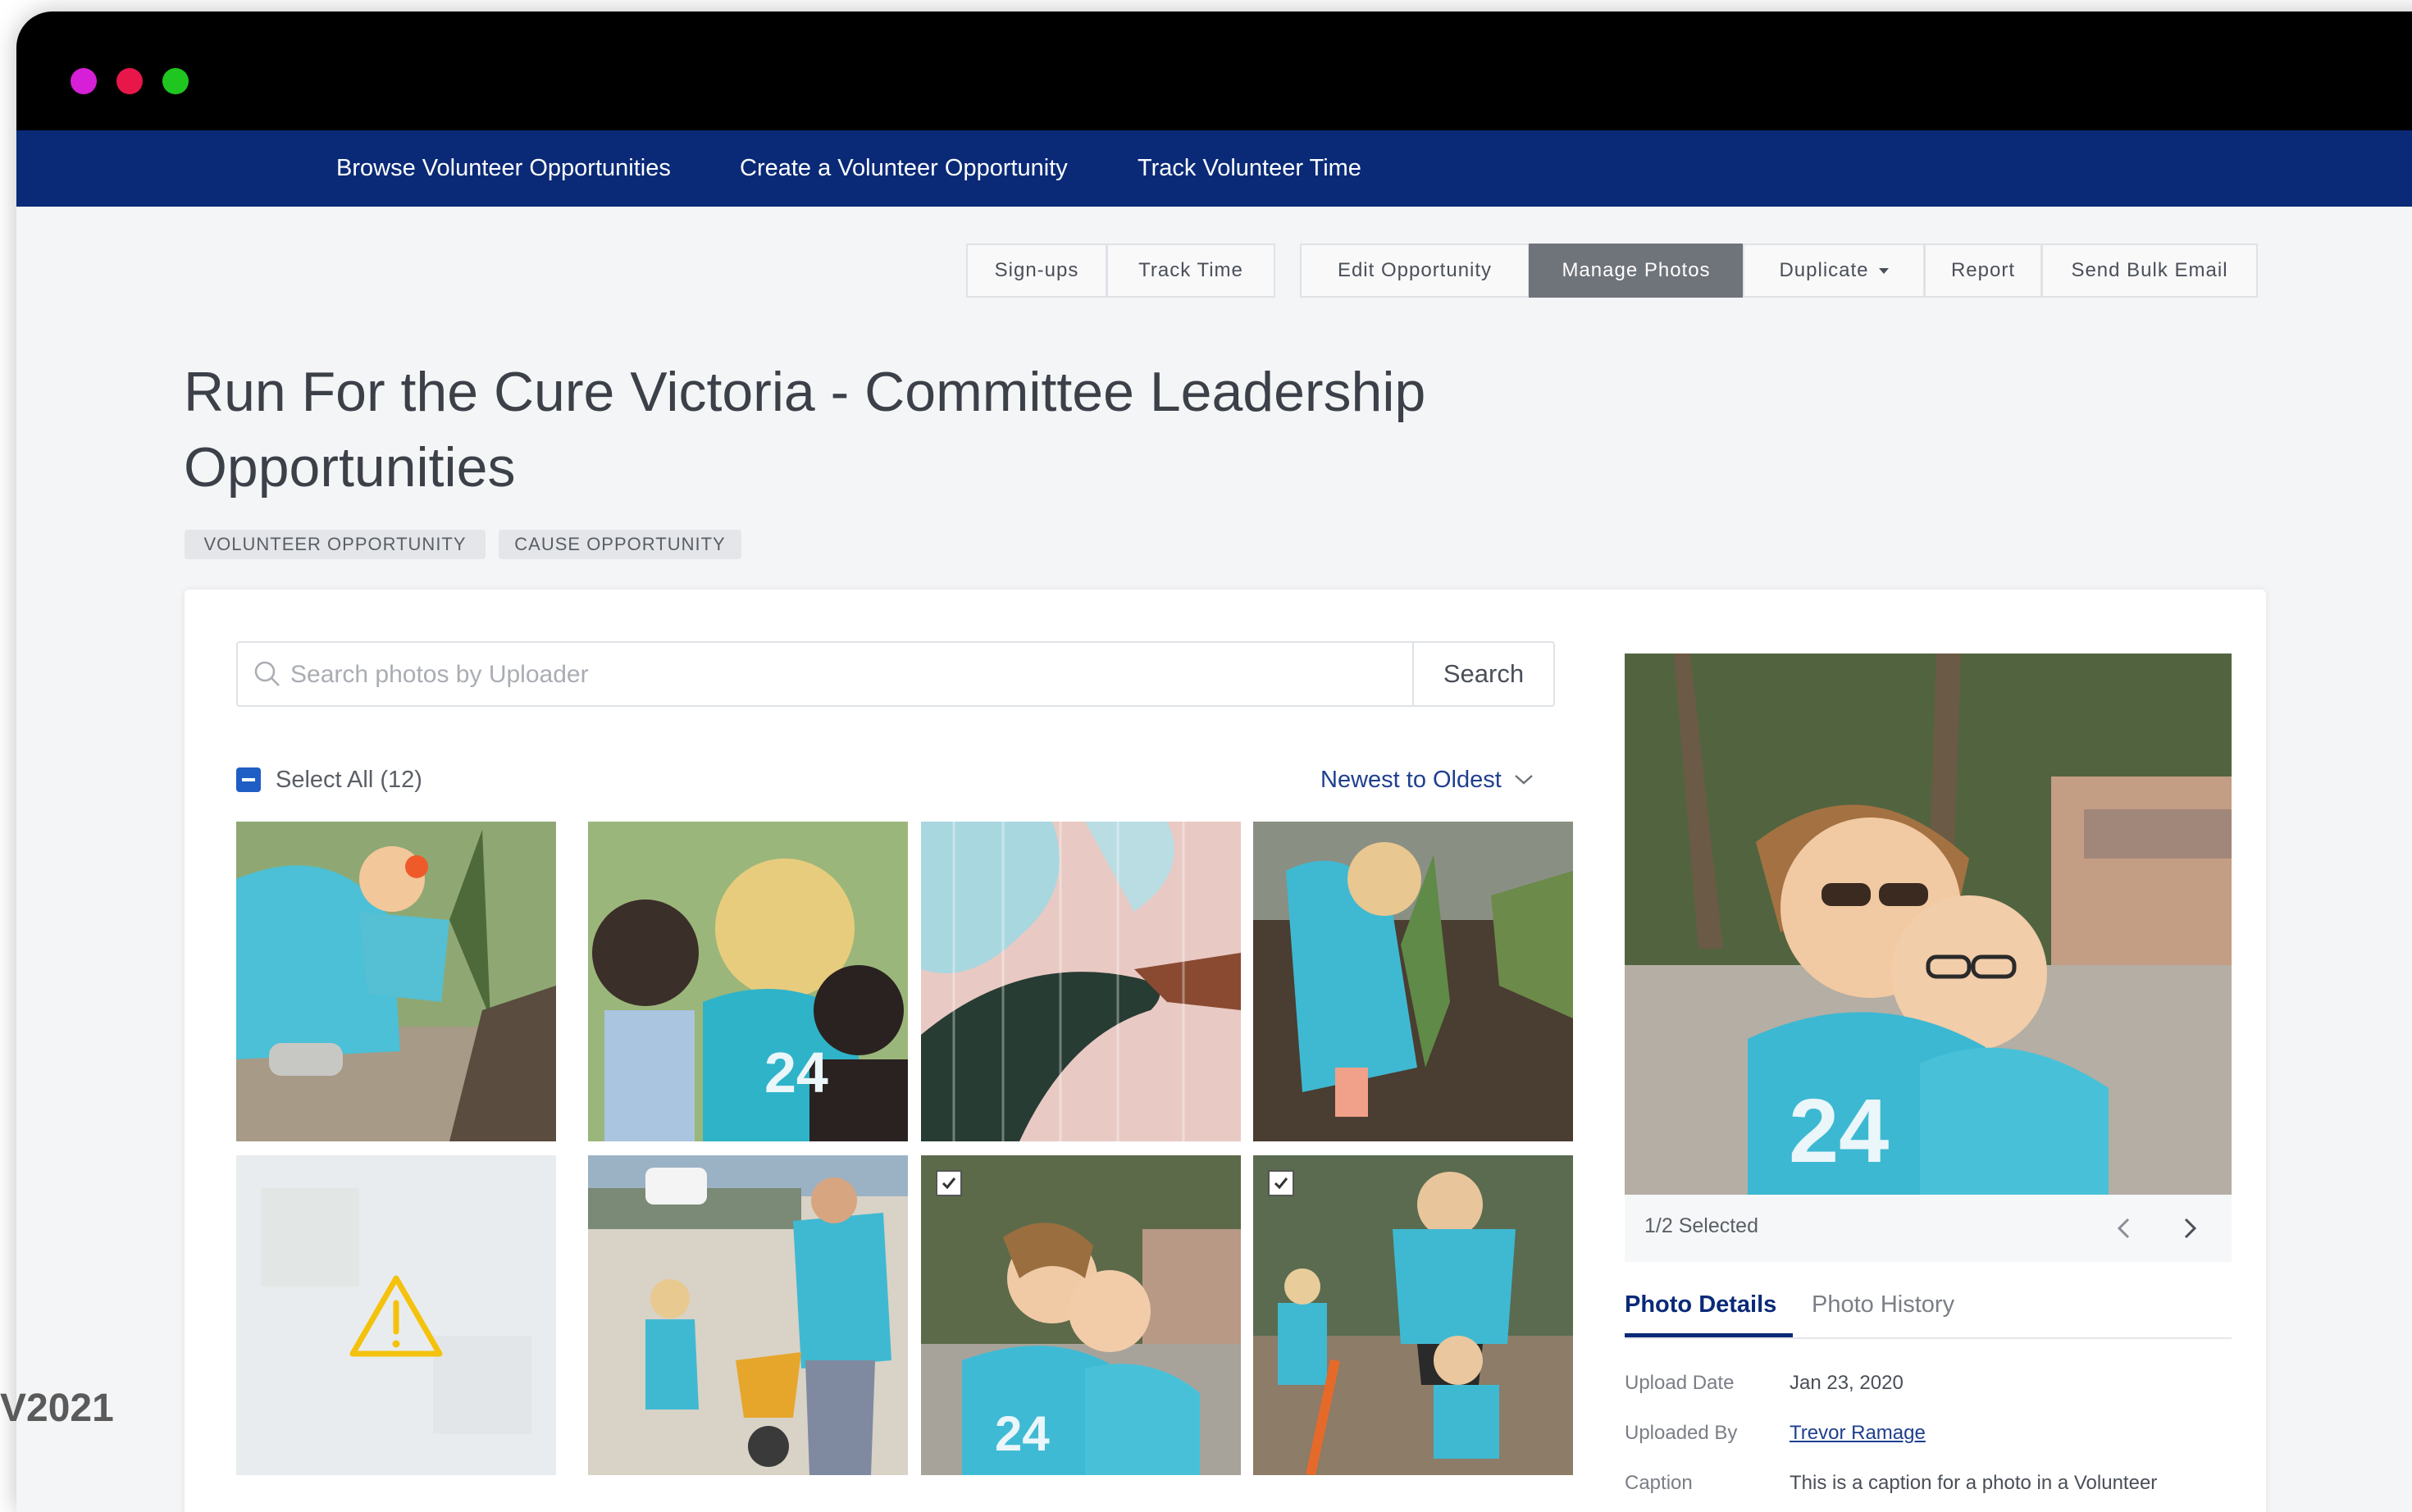 The width and height of the screenshot is (2412, 1512). Describe the element at coordinates (1928, 1228) in the screenshot. I see `preview-nav-bar: 1/2 Selected` at that location.